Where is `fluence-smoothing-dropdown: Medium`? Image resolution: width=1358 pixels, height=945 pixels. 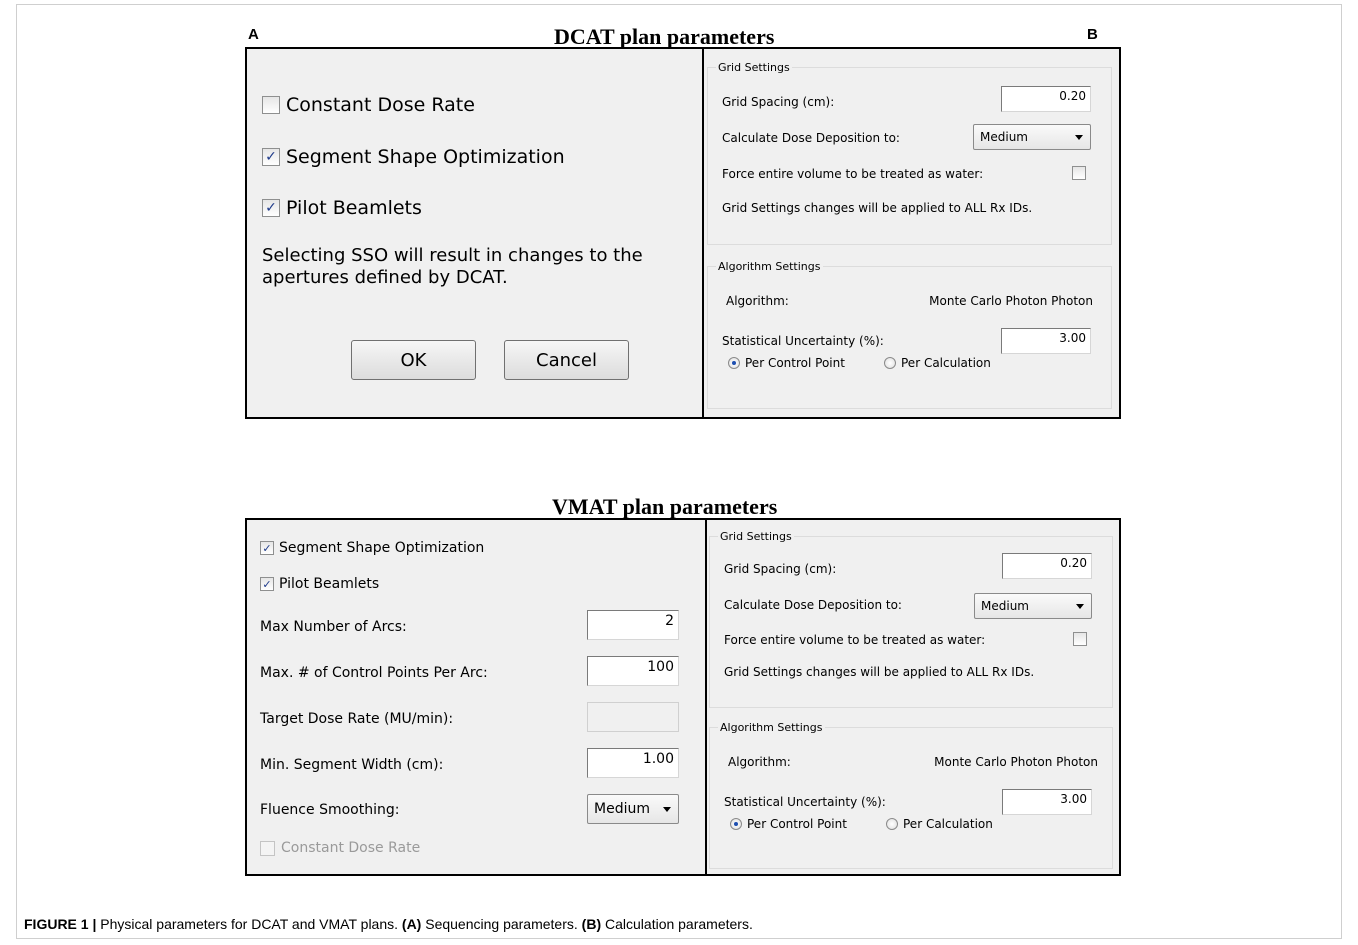 fluence-smoothing-dropdown: Medium is located at coordinates (633, 809).